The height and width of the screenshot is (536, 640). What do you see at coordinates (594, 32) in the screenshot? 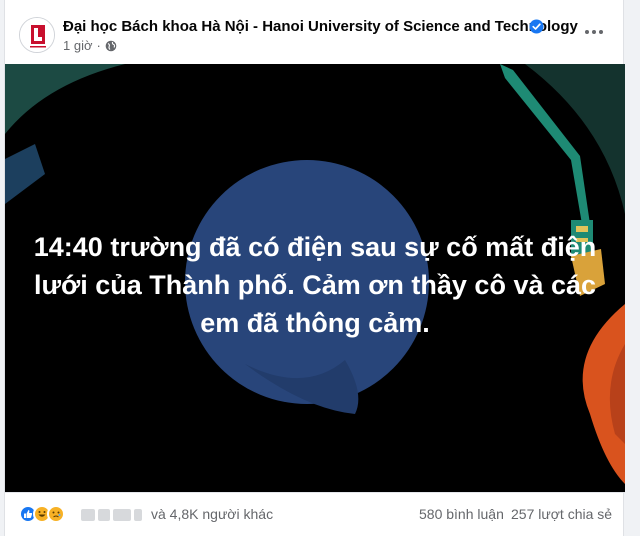
I see `more-options-icon` at bounding box center [594, 32].